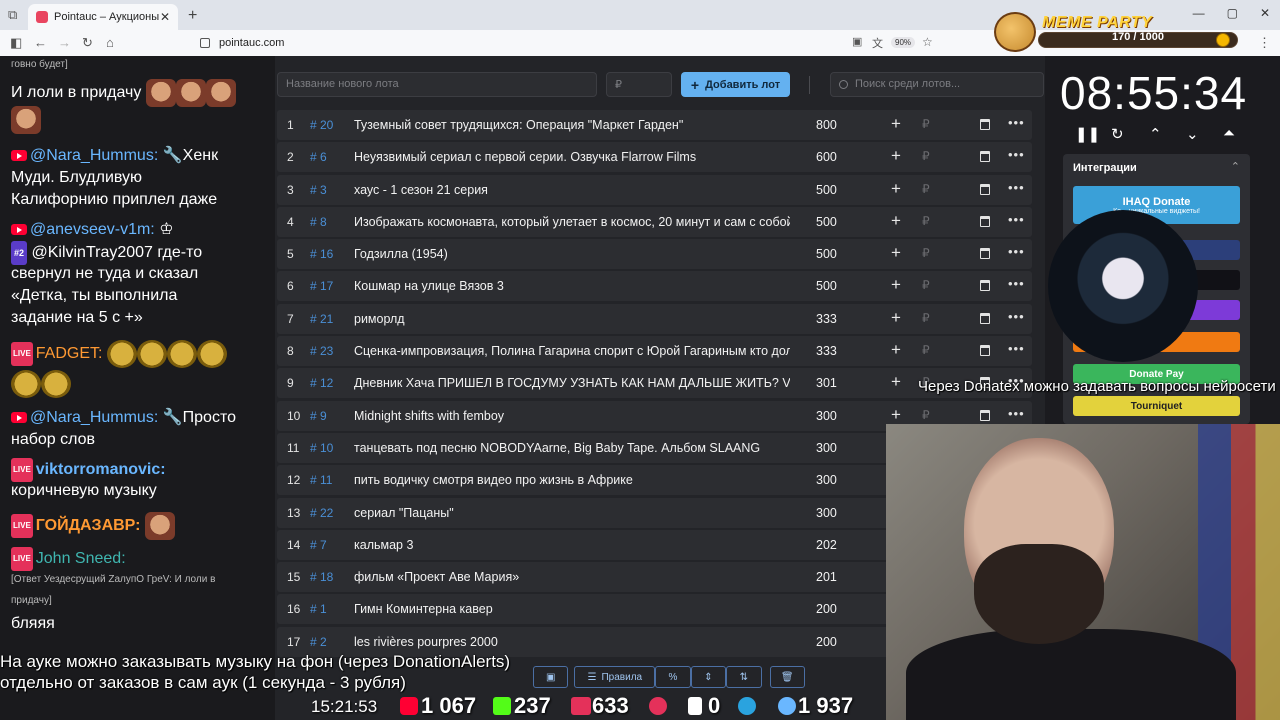 The height and width of the screenshot is (720, 1280). What do you see at coordinates (572, 513) in the screenshot?
I see `lot-name: сериал "Пацаны"` at bounding box center [572, 513].